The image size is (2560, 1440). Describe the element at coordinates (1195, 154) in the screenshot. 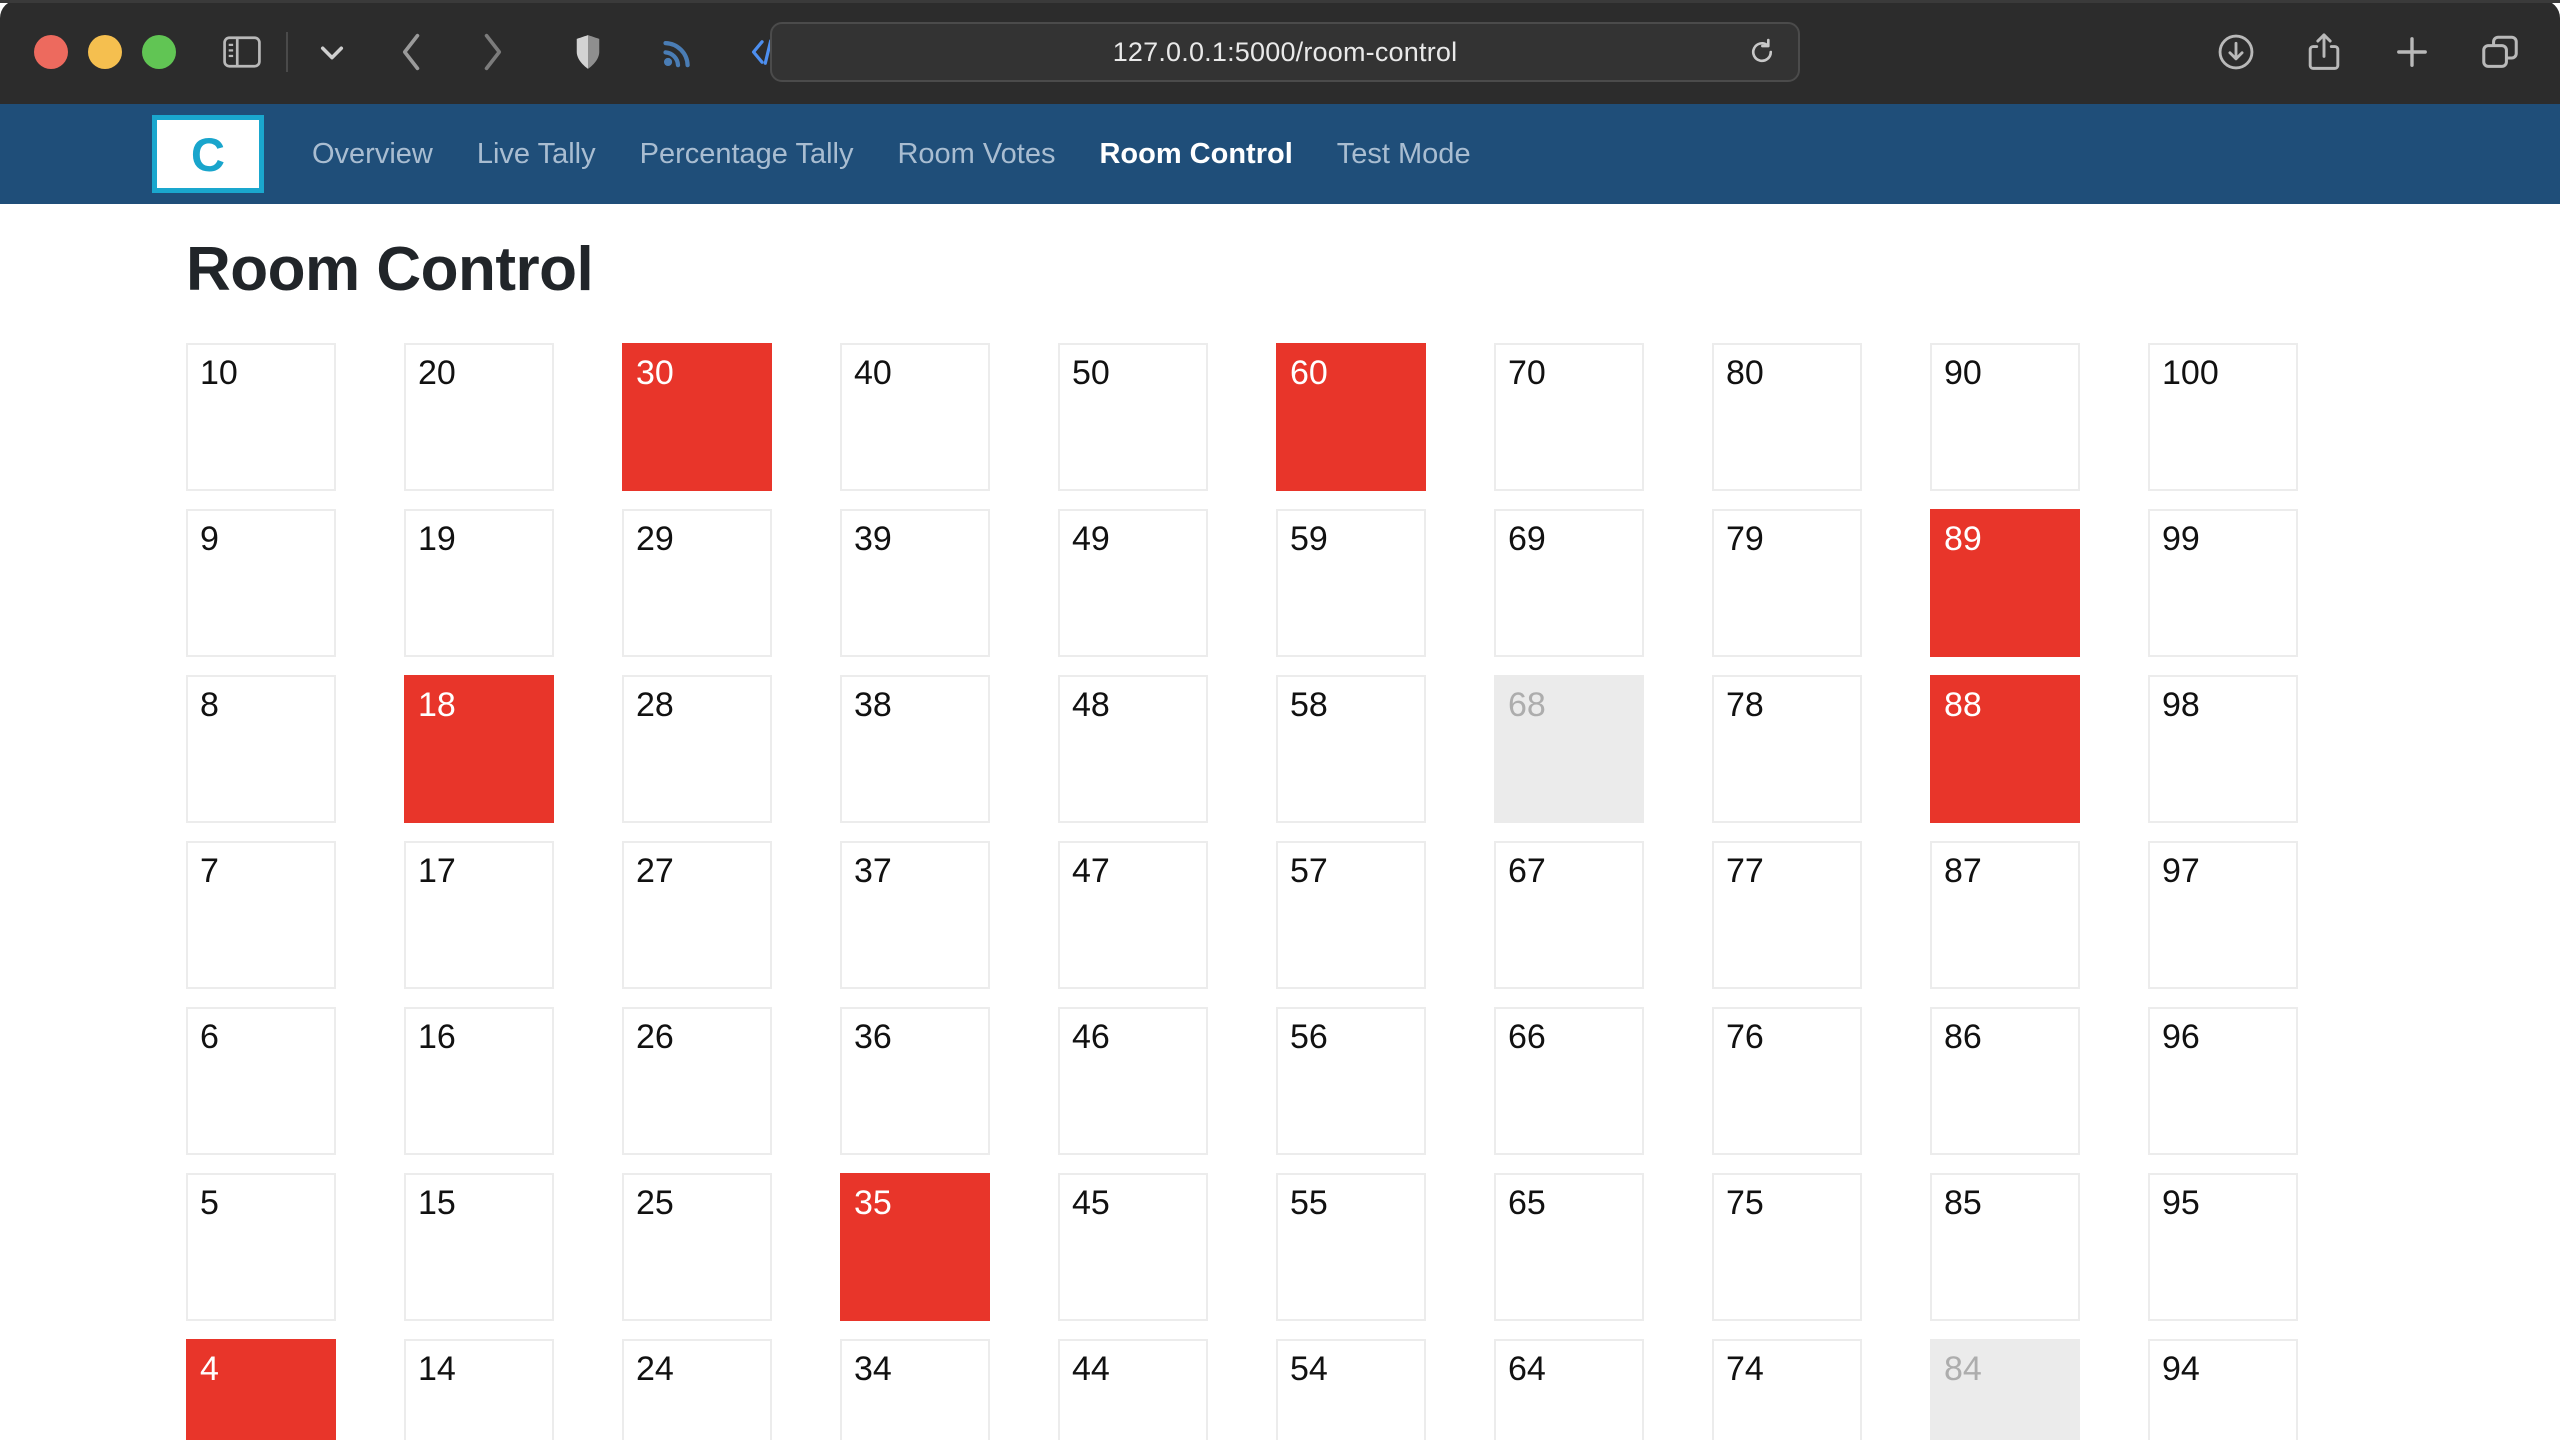

I see `nav-link-room-control: Room Control` at that location.